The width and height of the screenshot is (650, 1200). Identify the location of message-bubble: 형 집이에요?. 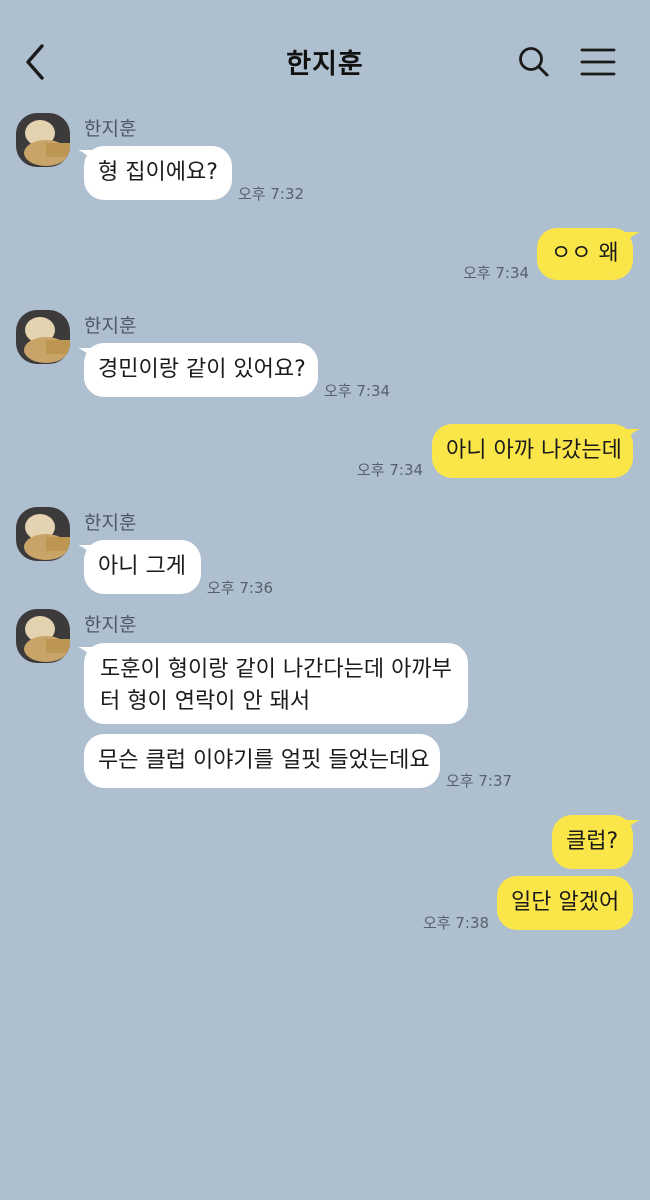
(158, 173).